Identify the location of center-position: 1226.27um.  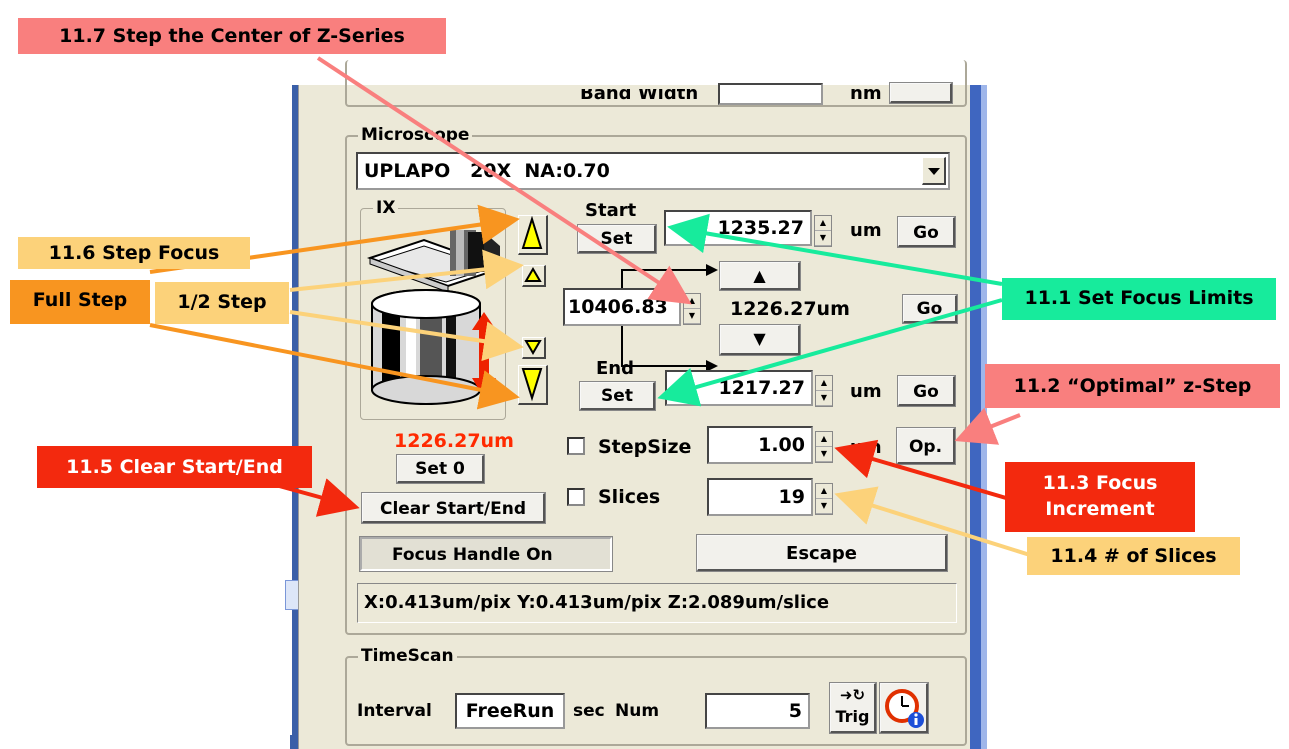
(790, 309).